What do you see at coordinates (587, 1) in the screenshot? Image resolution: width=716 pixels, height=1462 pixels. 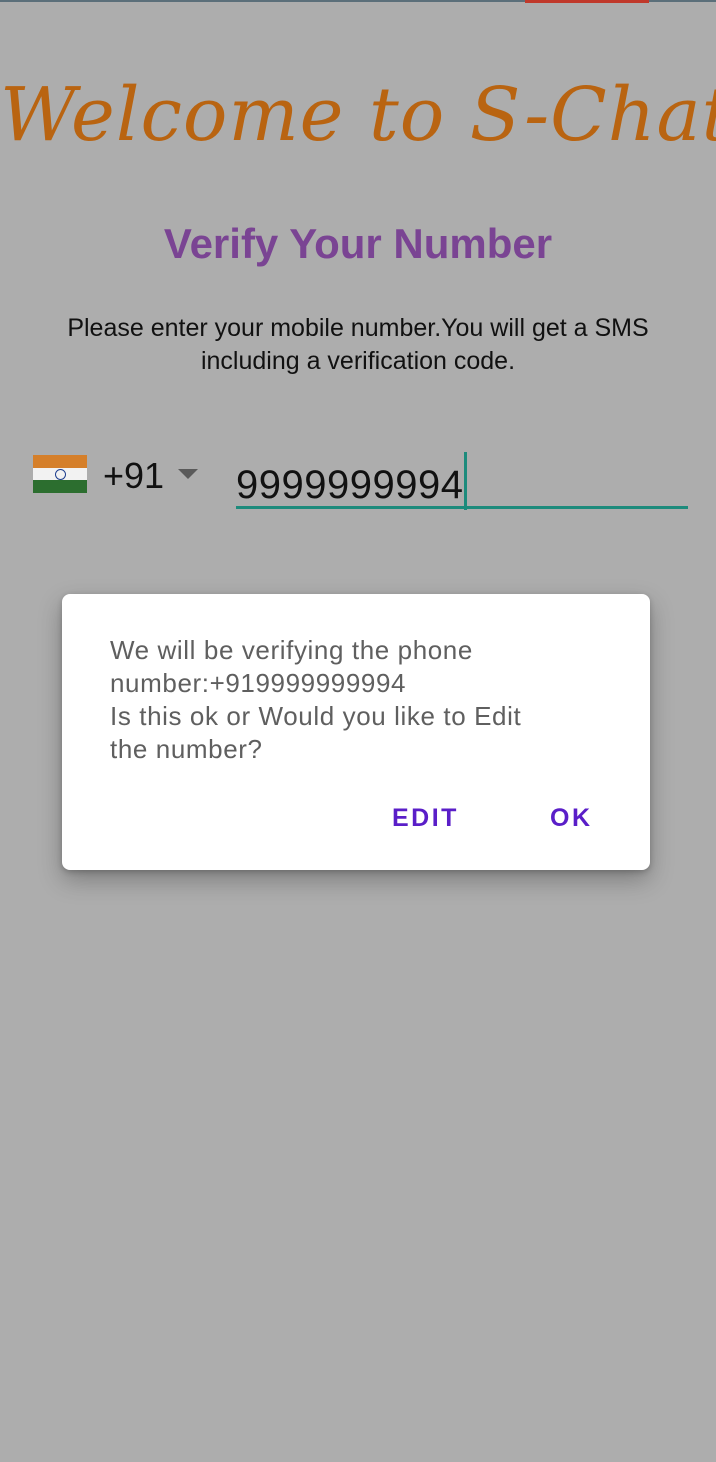 I see `status-bar-accent` at bounding box center [587, 1].